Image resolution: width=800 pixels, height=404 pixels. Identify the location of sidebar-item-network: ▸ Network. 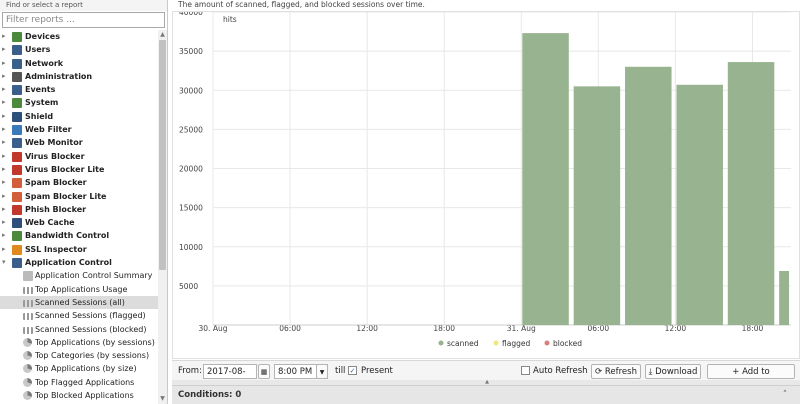
(79, 63).